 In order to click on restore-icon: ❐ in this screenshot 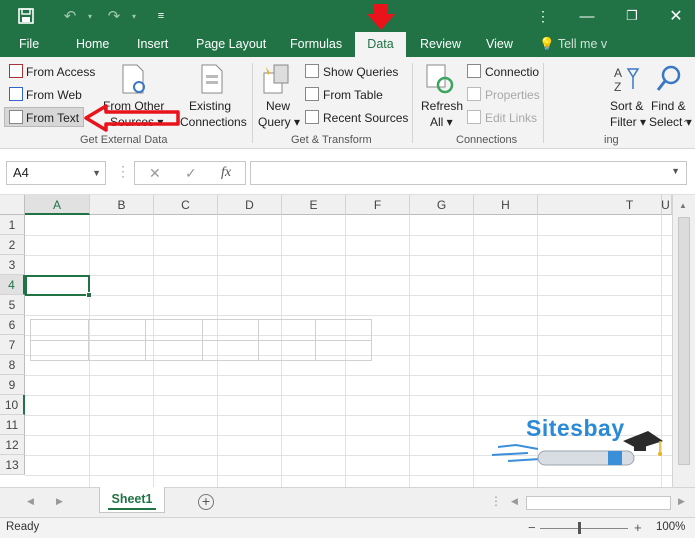, I will do `click(632, 16)`.